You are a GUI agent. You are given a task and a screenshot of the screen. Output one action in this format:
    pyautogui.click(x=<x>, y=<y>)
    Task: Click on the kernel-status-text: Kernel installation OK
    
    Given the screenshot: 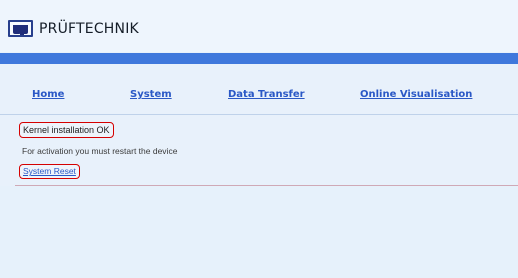 What is the action you would take?
    pyautogui.click(x=66, y=130)
    